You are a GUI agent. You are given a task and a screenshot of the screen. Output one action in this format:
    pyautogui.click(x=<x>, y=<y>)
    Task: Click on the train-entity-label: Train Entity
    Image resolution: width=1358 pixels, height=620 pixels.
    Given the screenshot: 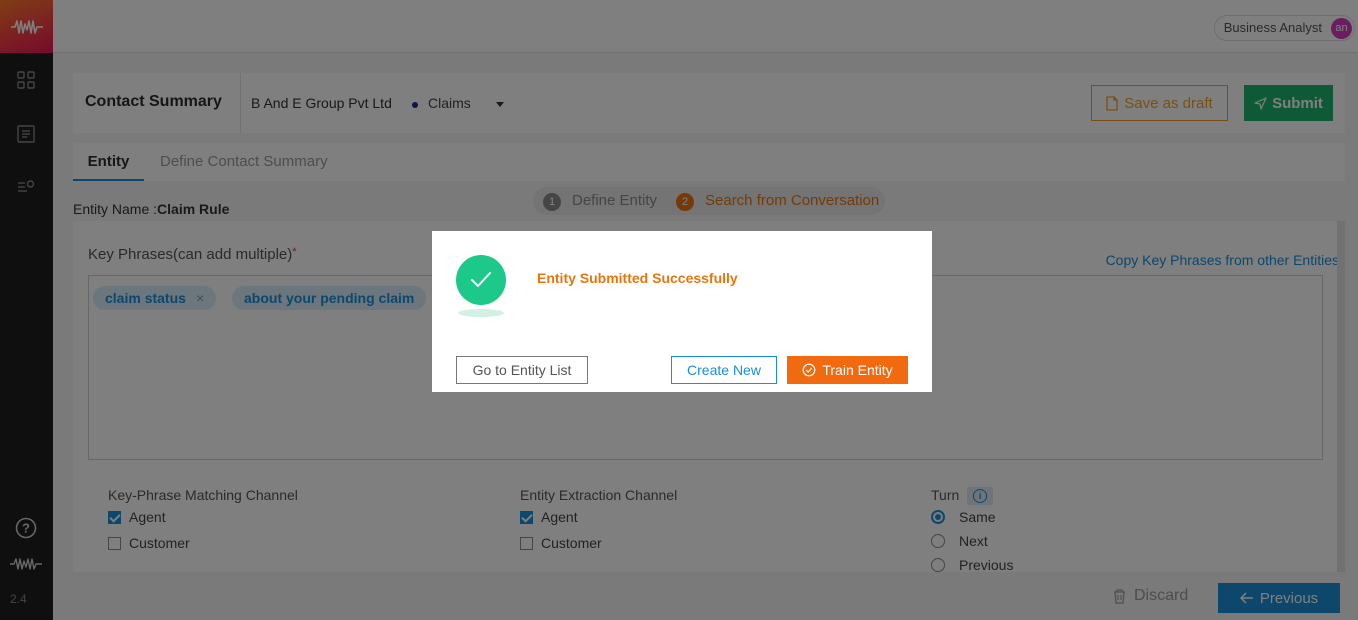 What is the action you would take?
    pyautogui.click(x=857, y=370)
    